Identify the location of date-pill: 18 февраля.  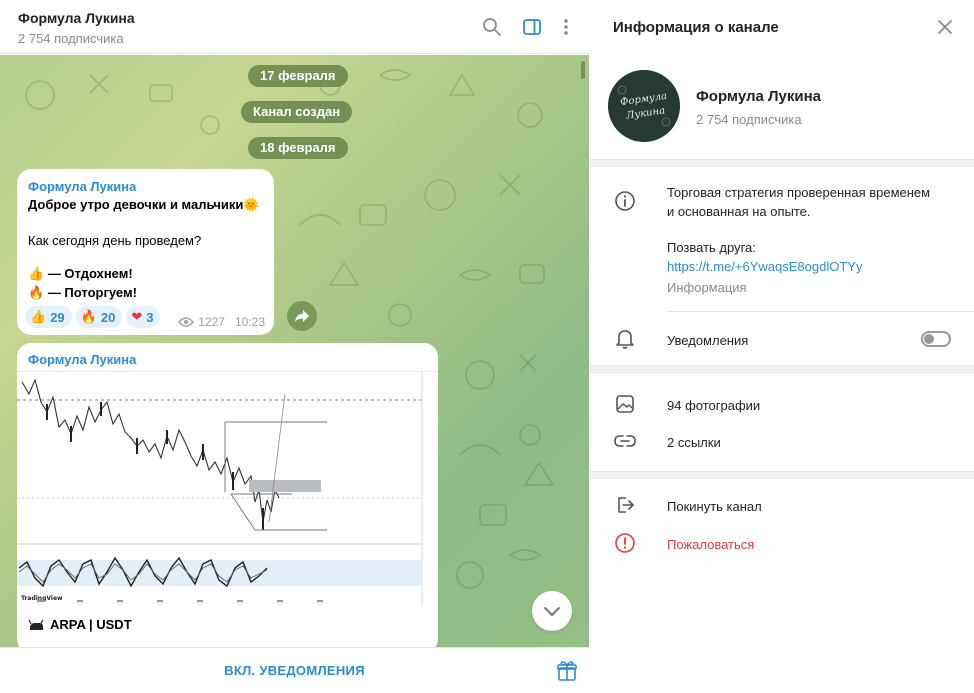
(298, 148).